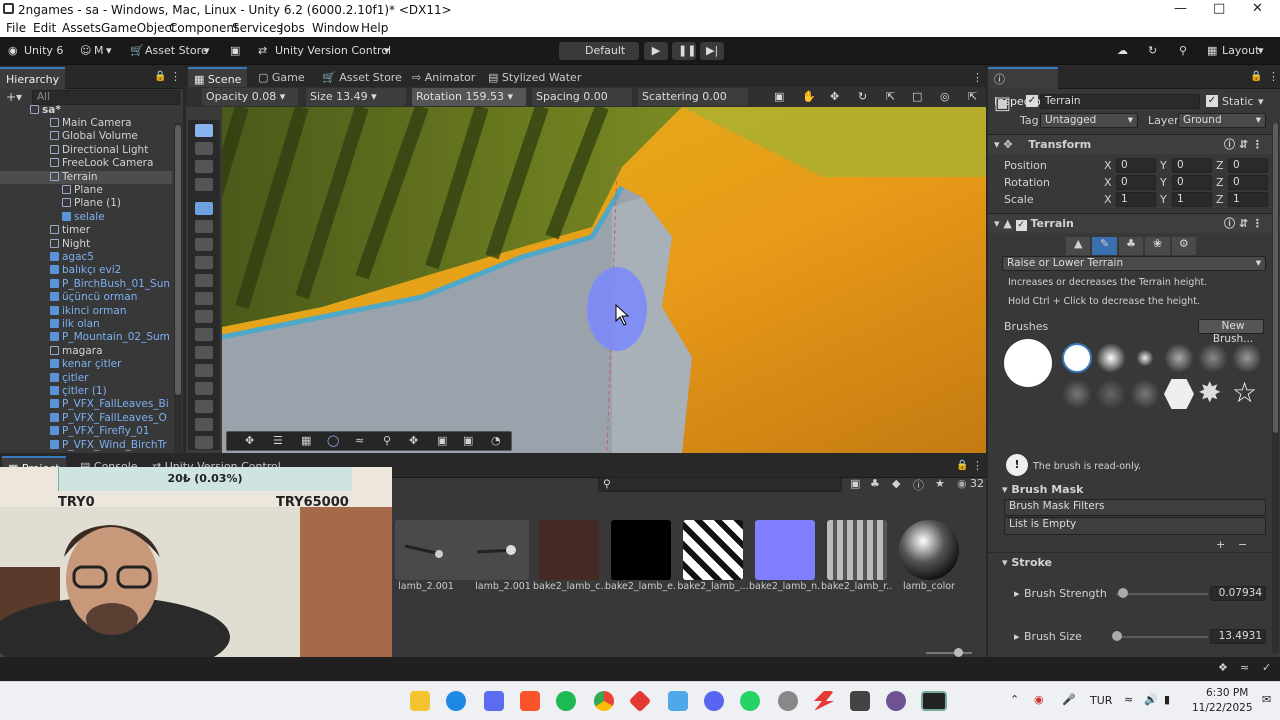  What do you see at coordinates (934, 701) in the screenshot?
I see `unity-editor-icon` at bounding box center [934, 701].